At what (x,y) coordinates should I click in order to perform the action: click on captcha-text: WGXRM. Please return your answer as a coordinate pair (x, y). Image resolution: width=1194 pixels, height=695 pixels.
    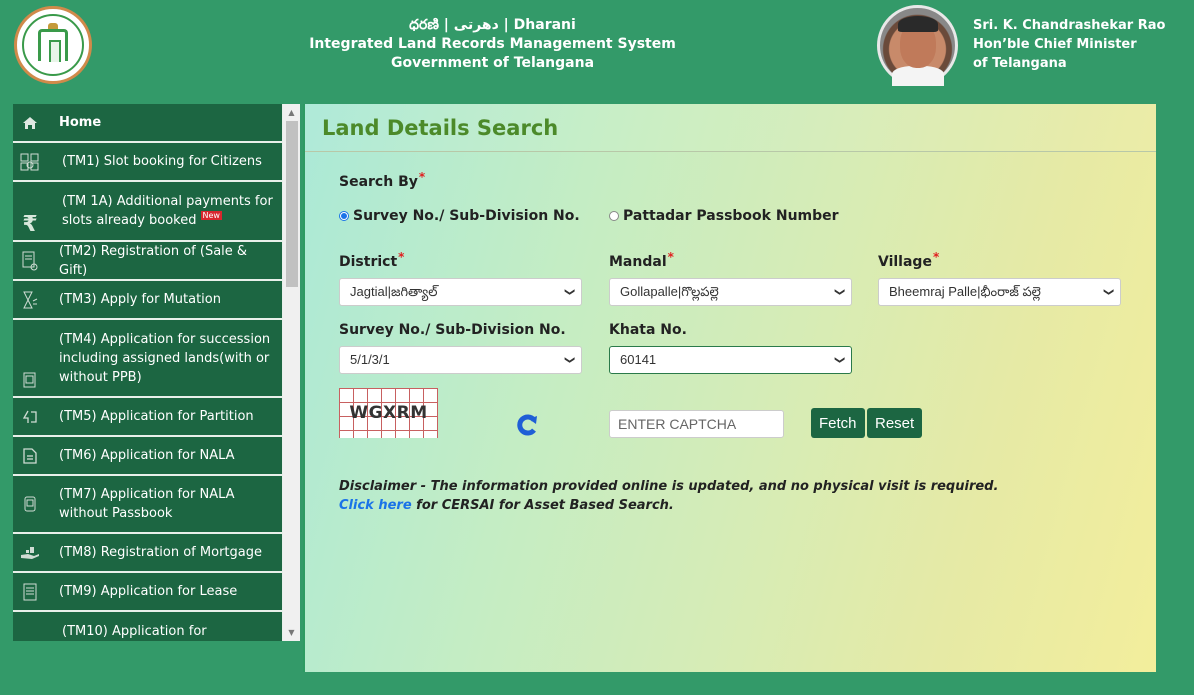
    Looking at the image, I should click on (388, 413).